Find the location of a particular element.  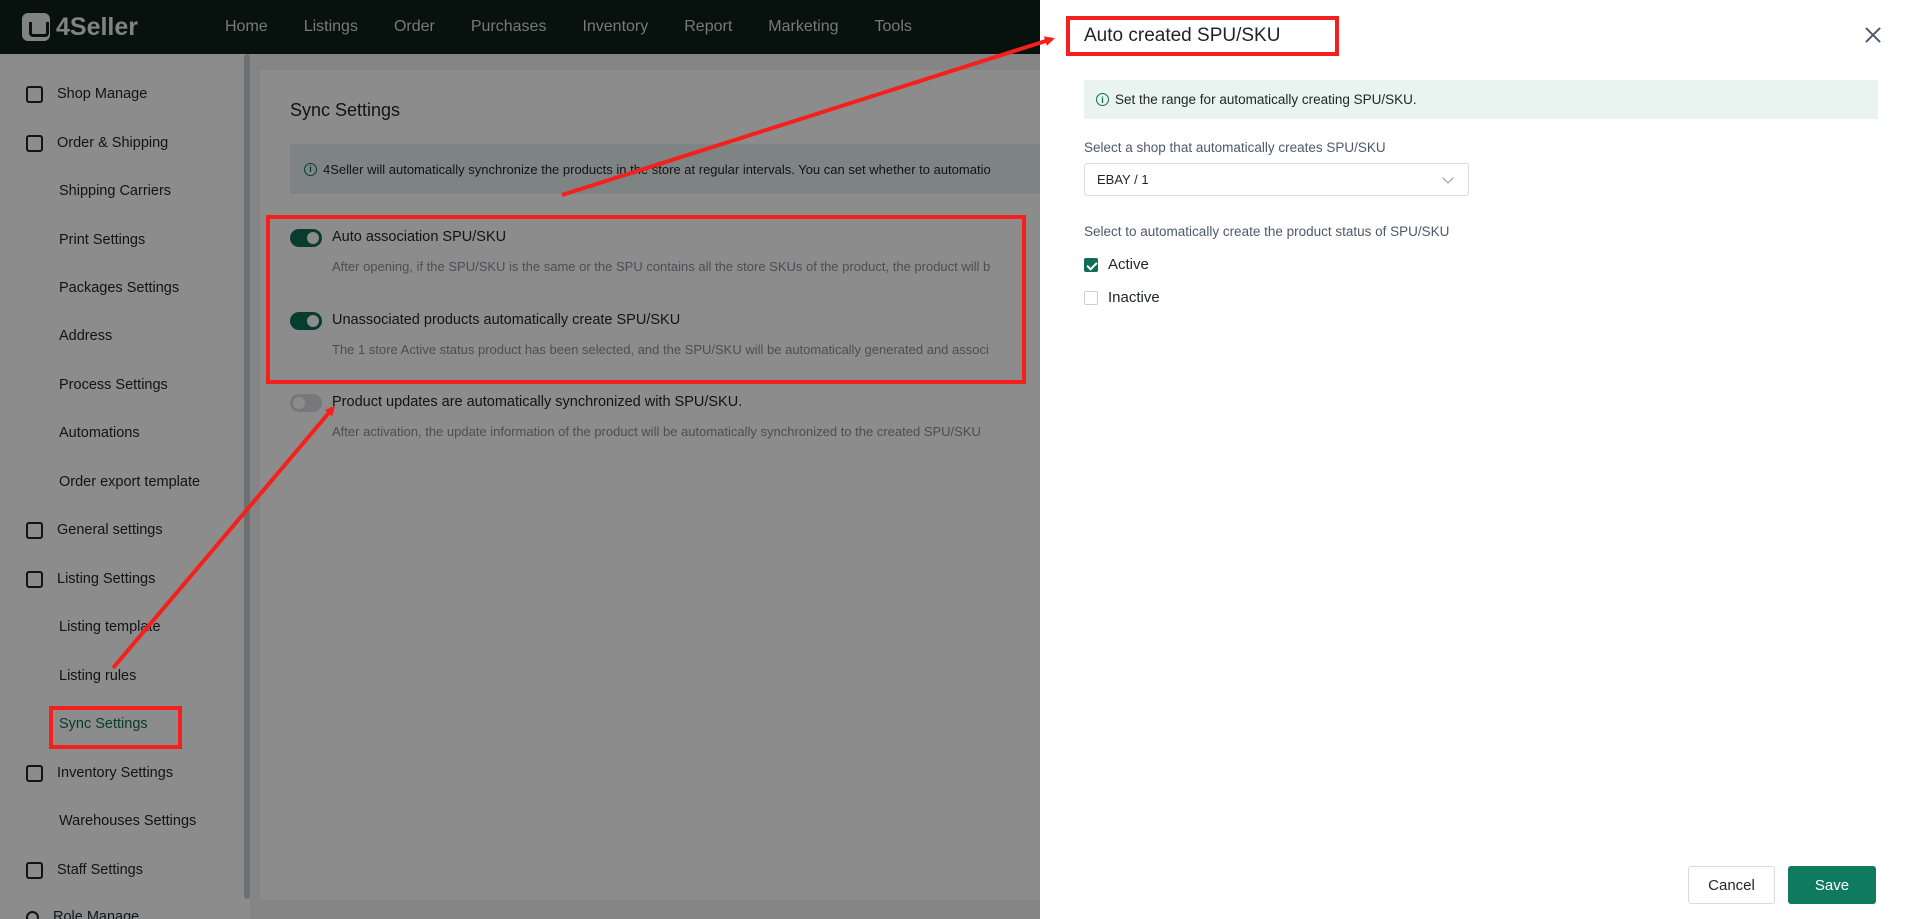

close-icon is located at coordinates (1873, 35).